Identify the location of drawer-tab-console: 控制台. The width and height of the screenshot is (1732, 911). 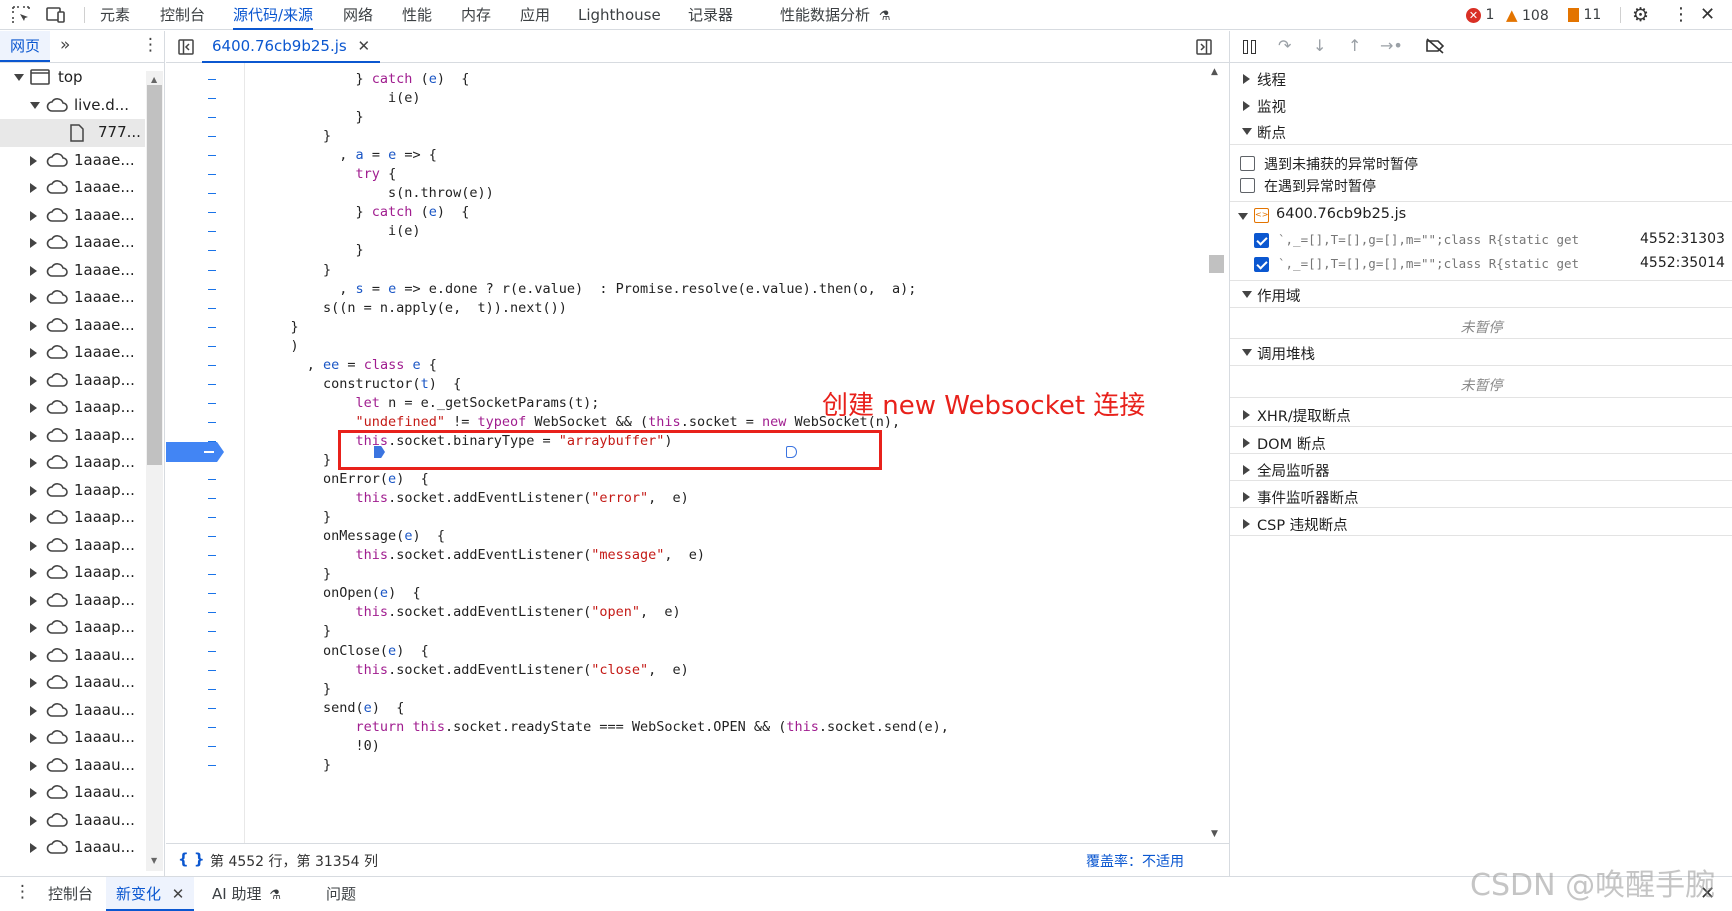
(70, 894).